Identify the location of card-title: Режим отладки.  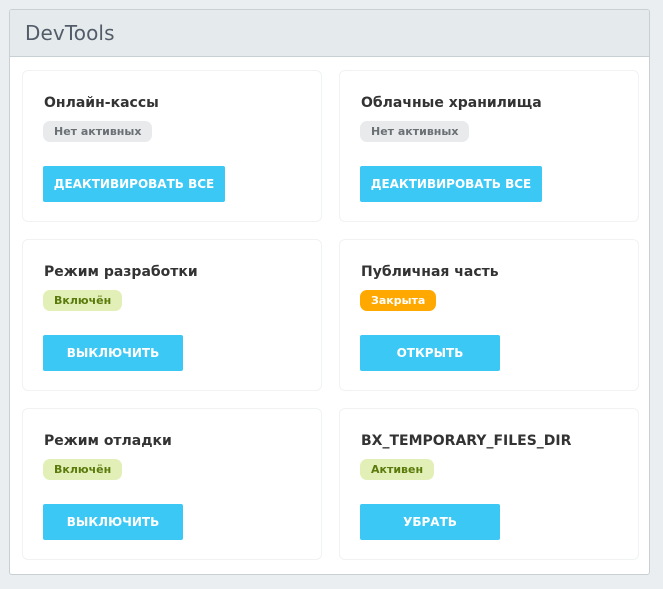
(108, 441).